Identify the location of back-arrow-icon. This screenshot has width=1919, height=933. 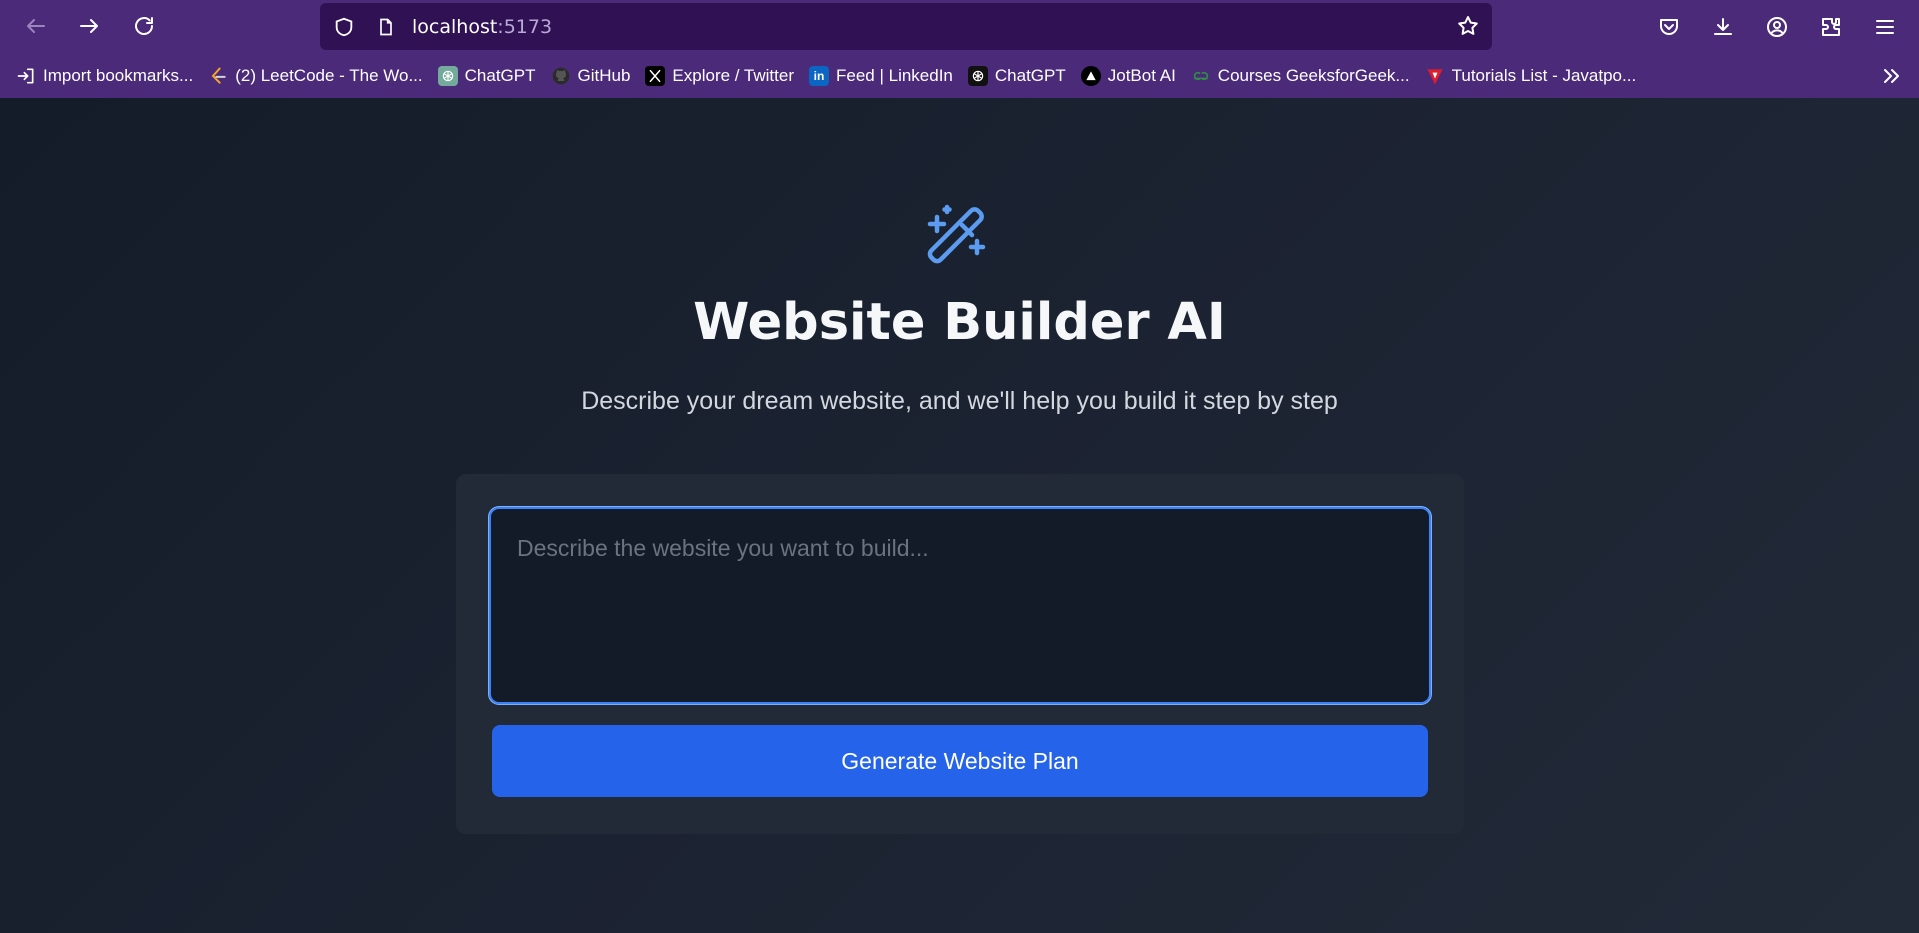
(36, 26).